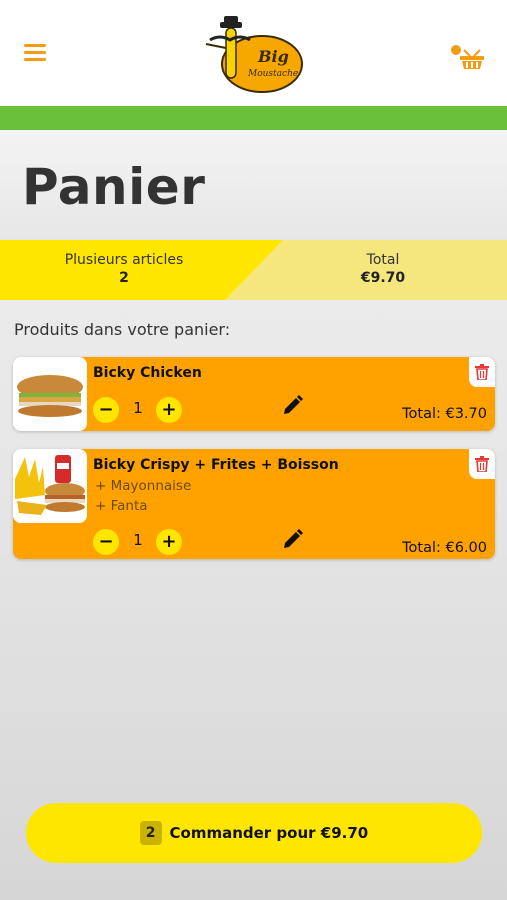 This screenshot has width=507, height=900. Describe the element at coordinates (124, 260) in the screenshot. I see `items-count-label: Plusieurs articles` at that location.